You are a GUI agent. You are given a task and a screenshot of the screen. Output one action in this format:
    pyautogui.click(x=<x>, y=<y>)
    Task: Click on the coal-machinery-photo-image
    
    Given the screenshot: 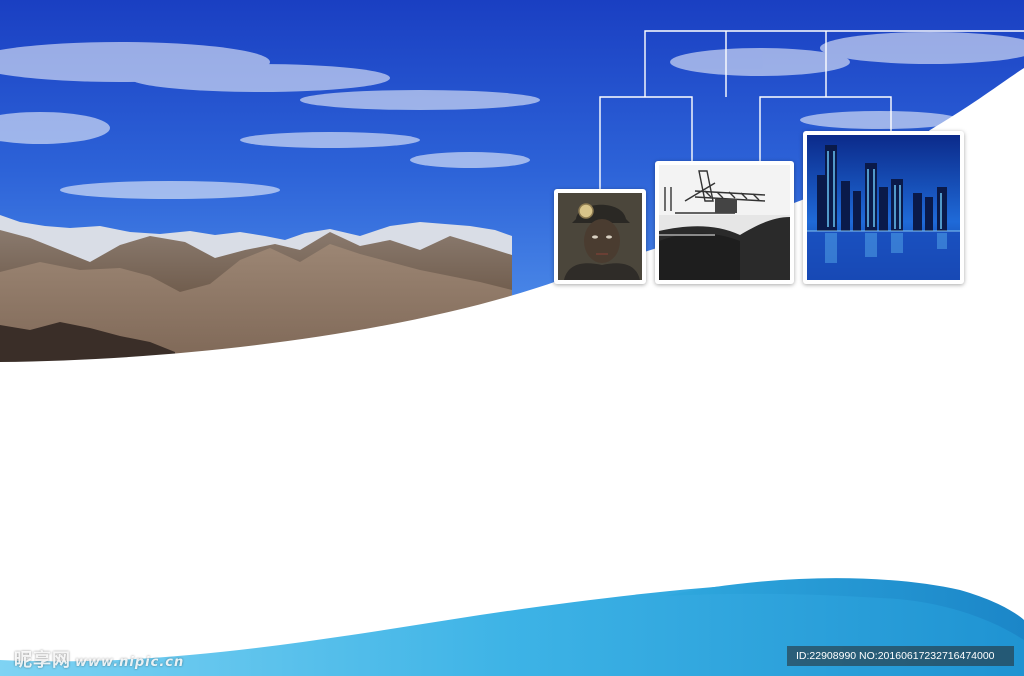 What is the action you would take?
    pyautogui.click(x=724, y=222)
    